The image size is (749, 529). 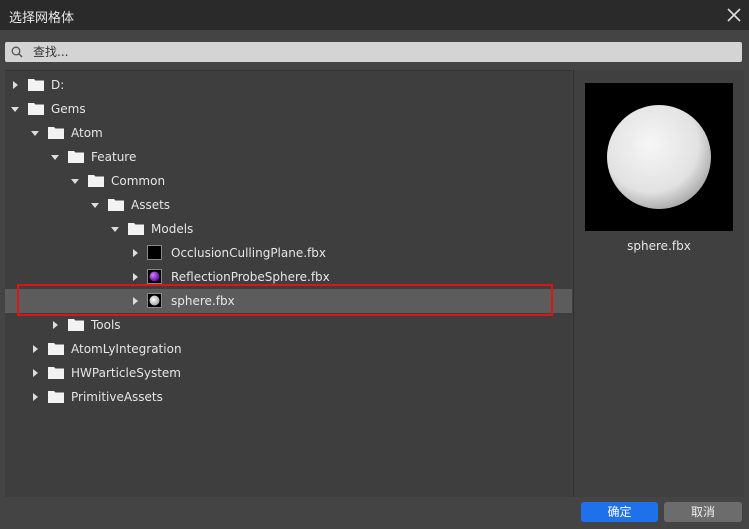 I want to click on dialog-button-bar: 确定 取消, so click(x=374, y=513).